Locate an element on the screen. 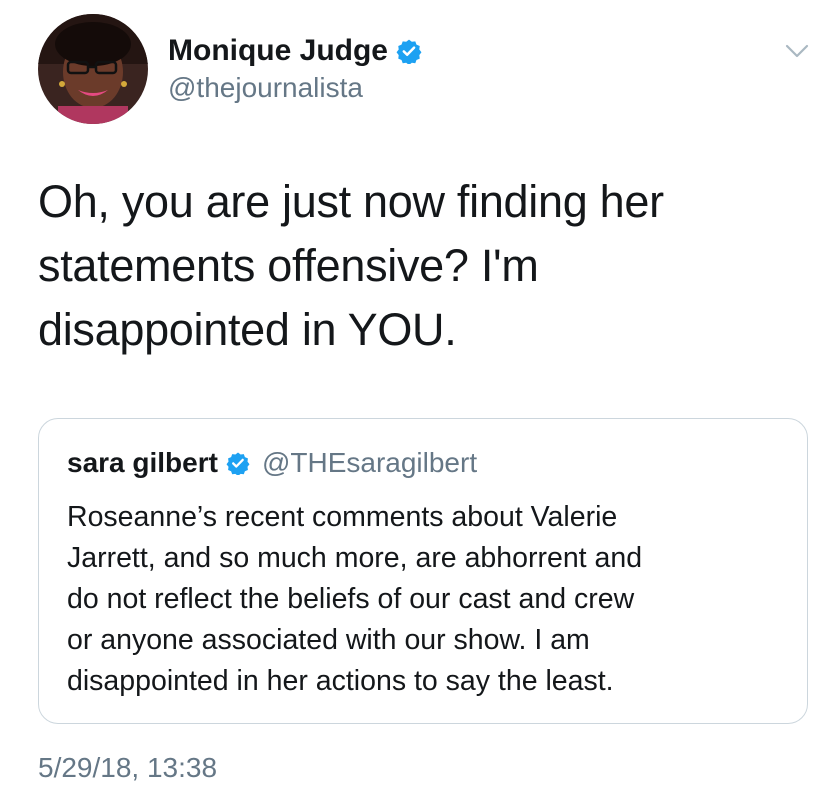 The height and width of the screenshot is (800, 835). avatar is located at coordinates (93, 69).